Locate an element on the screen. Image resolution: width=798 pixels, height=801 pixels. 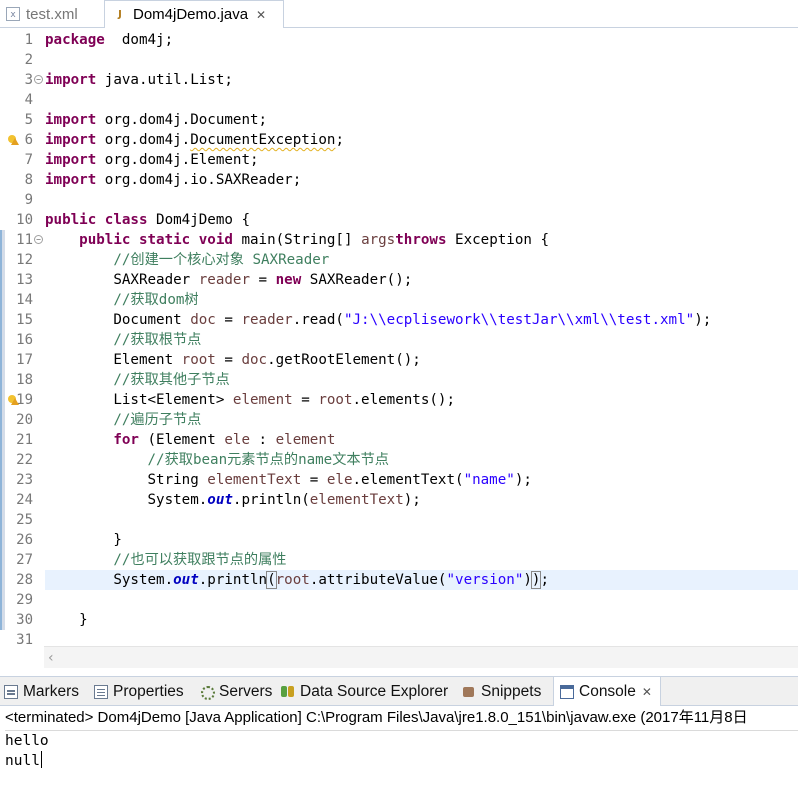
tab-data-source-explorer: Data Source Explorer is located at coordinates (364, 691).